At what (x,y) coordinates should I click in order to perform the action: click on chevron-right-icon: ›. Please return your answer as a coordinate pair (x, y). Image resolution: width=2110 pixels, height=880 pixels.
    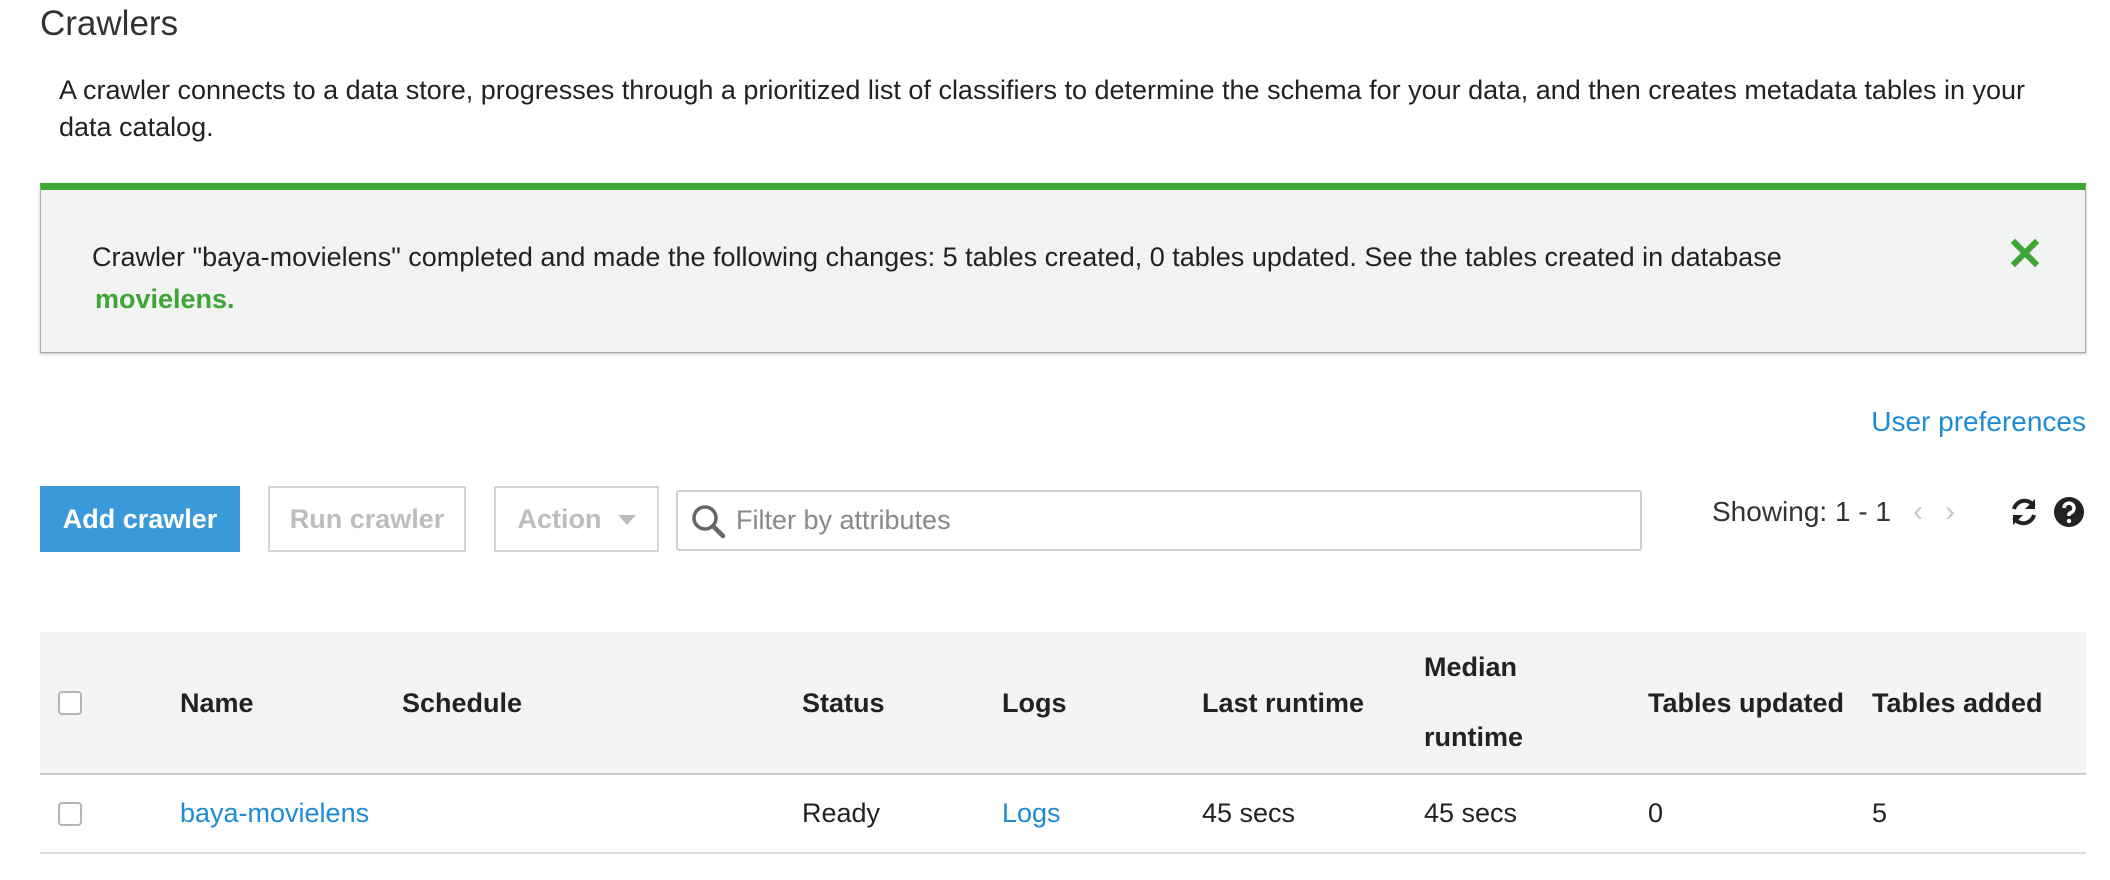
    Looking at the image, I should click on (1950, 512).